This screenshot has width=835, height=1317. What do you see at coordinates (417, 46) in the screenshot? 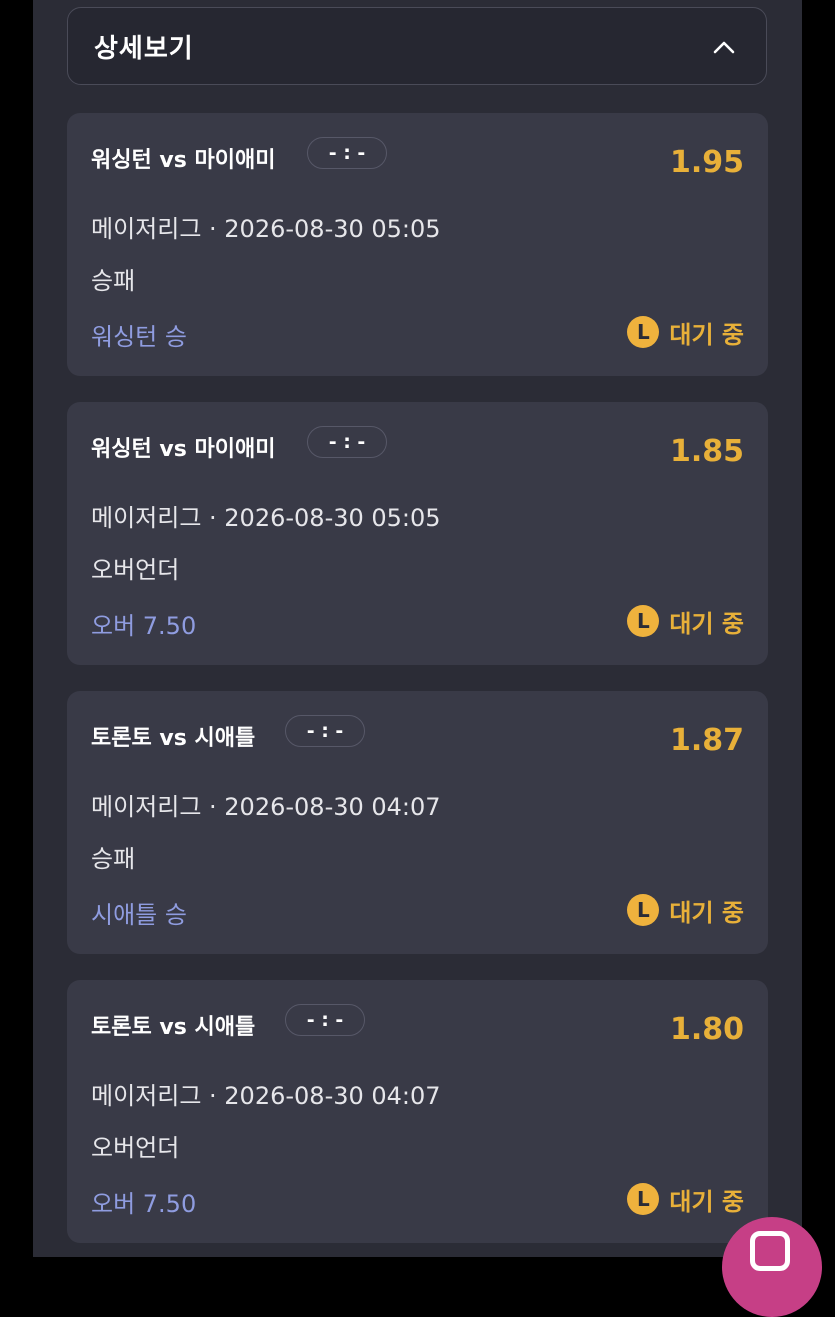
I see `detail-toggle: 상세보기` at bounding box center [417, 46].